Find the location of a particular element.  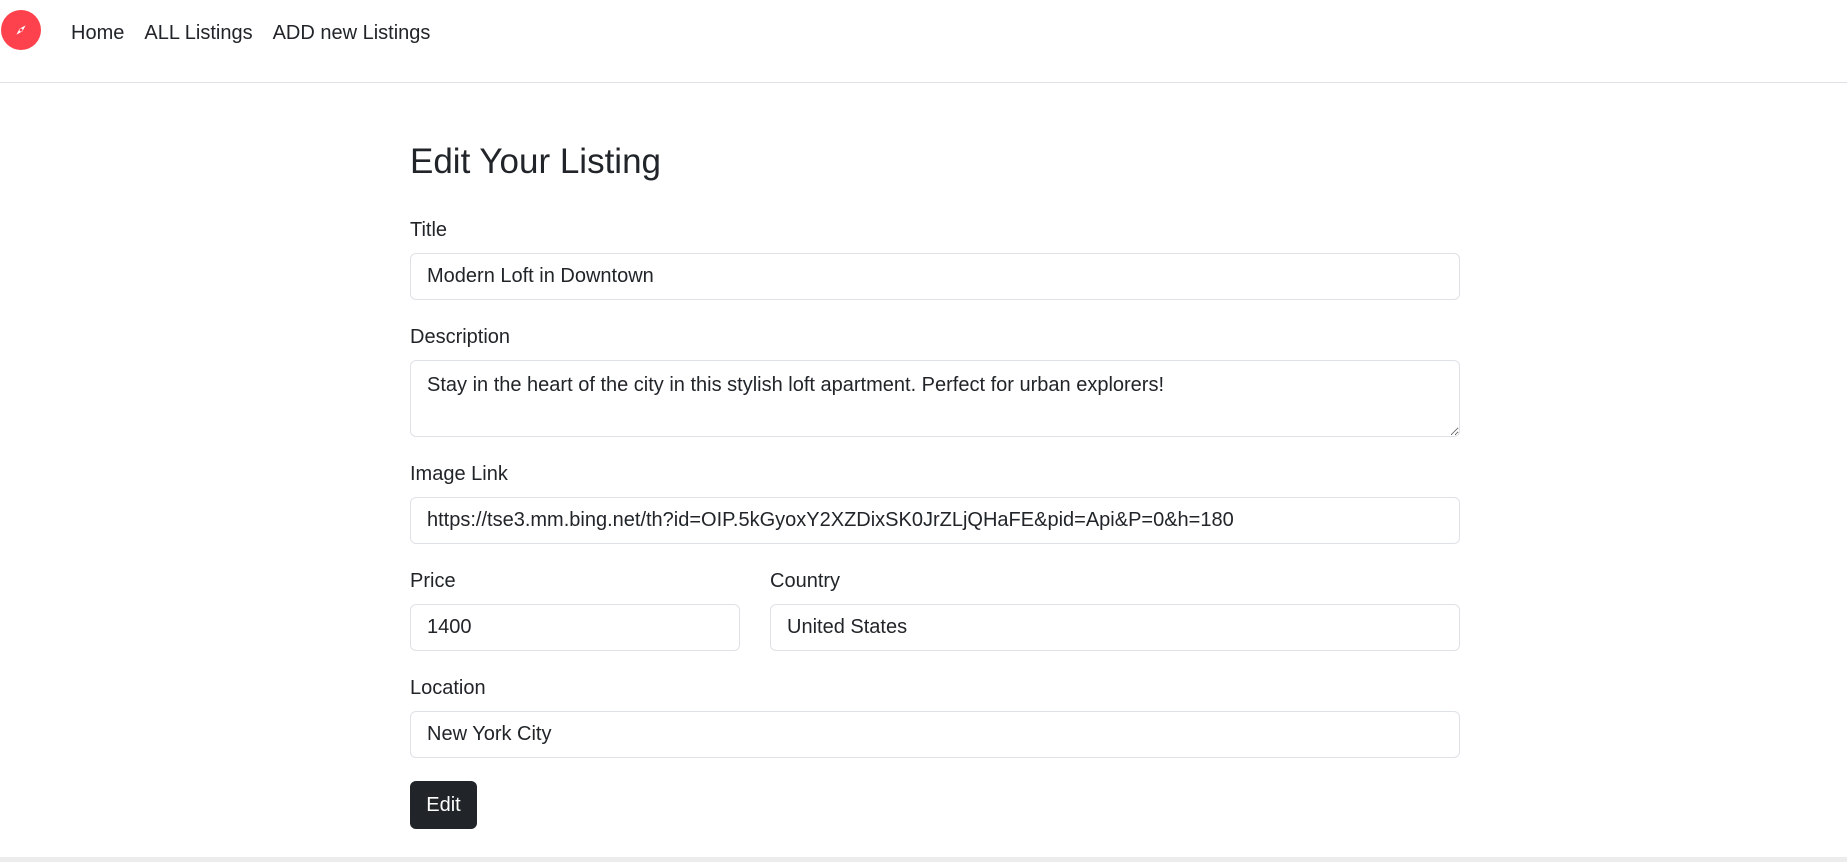

description-label: Description is located at coordinates (460, 337).